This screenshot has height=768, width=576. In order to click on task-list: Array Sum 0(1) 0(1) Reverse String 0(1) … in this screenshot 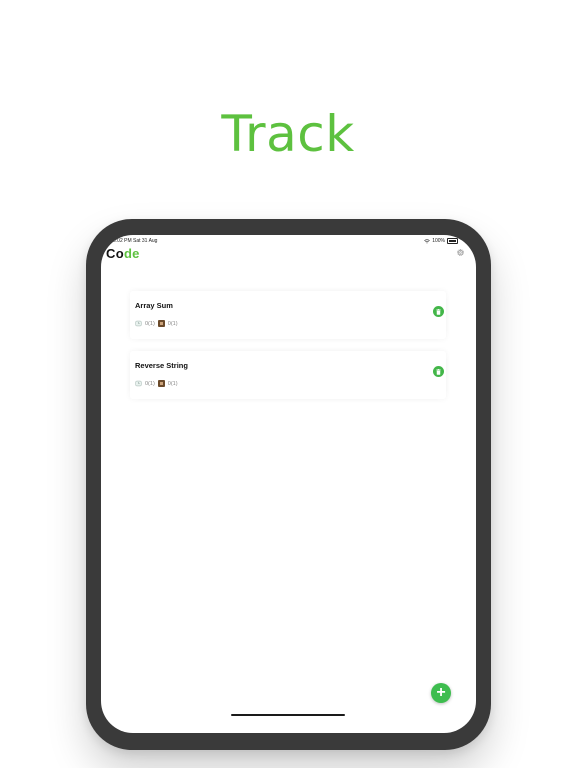, I will do `click(288, 351)`.